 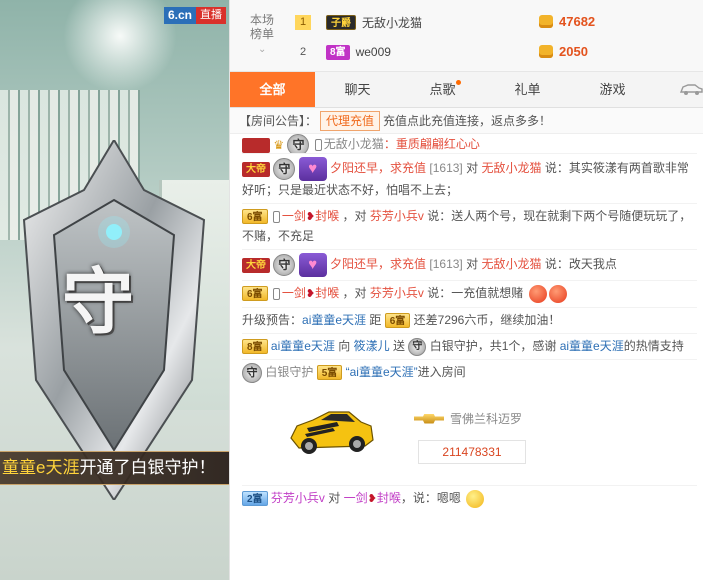 What do you see at coordinates (298, 498) in the screenshot?
I see `chat-user: 芬芳小兵v` at bounding box center [298, 498].